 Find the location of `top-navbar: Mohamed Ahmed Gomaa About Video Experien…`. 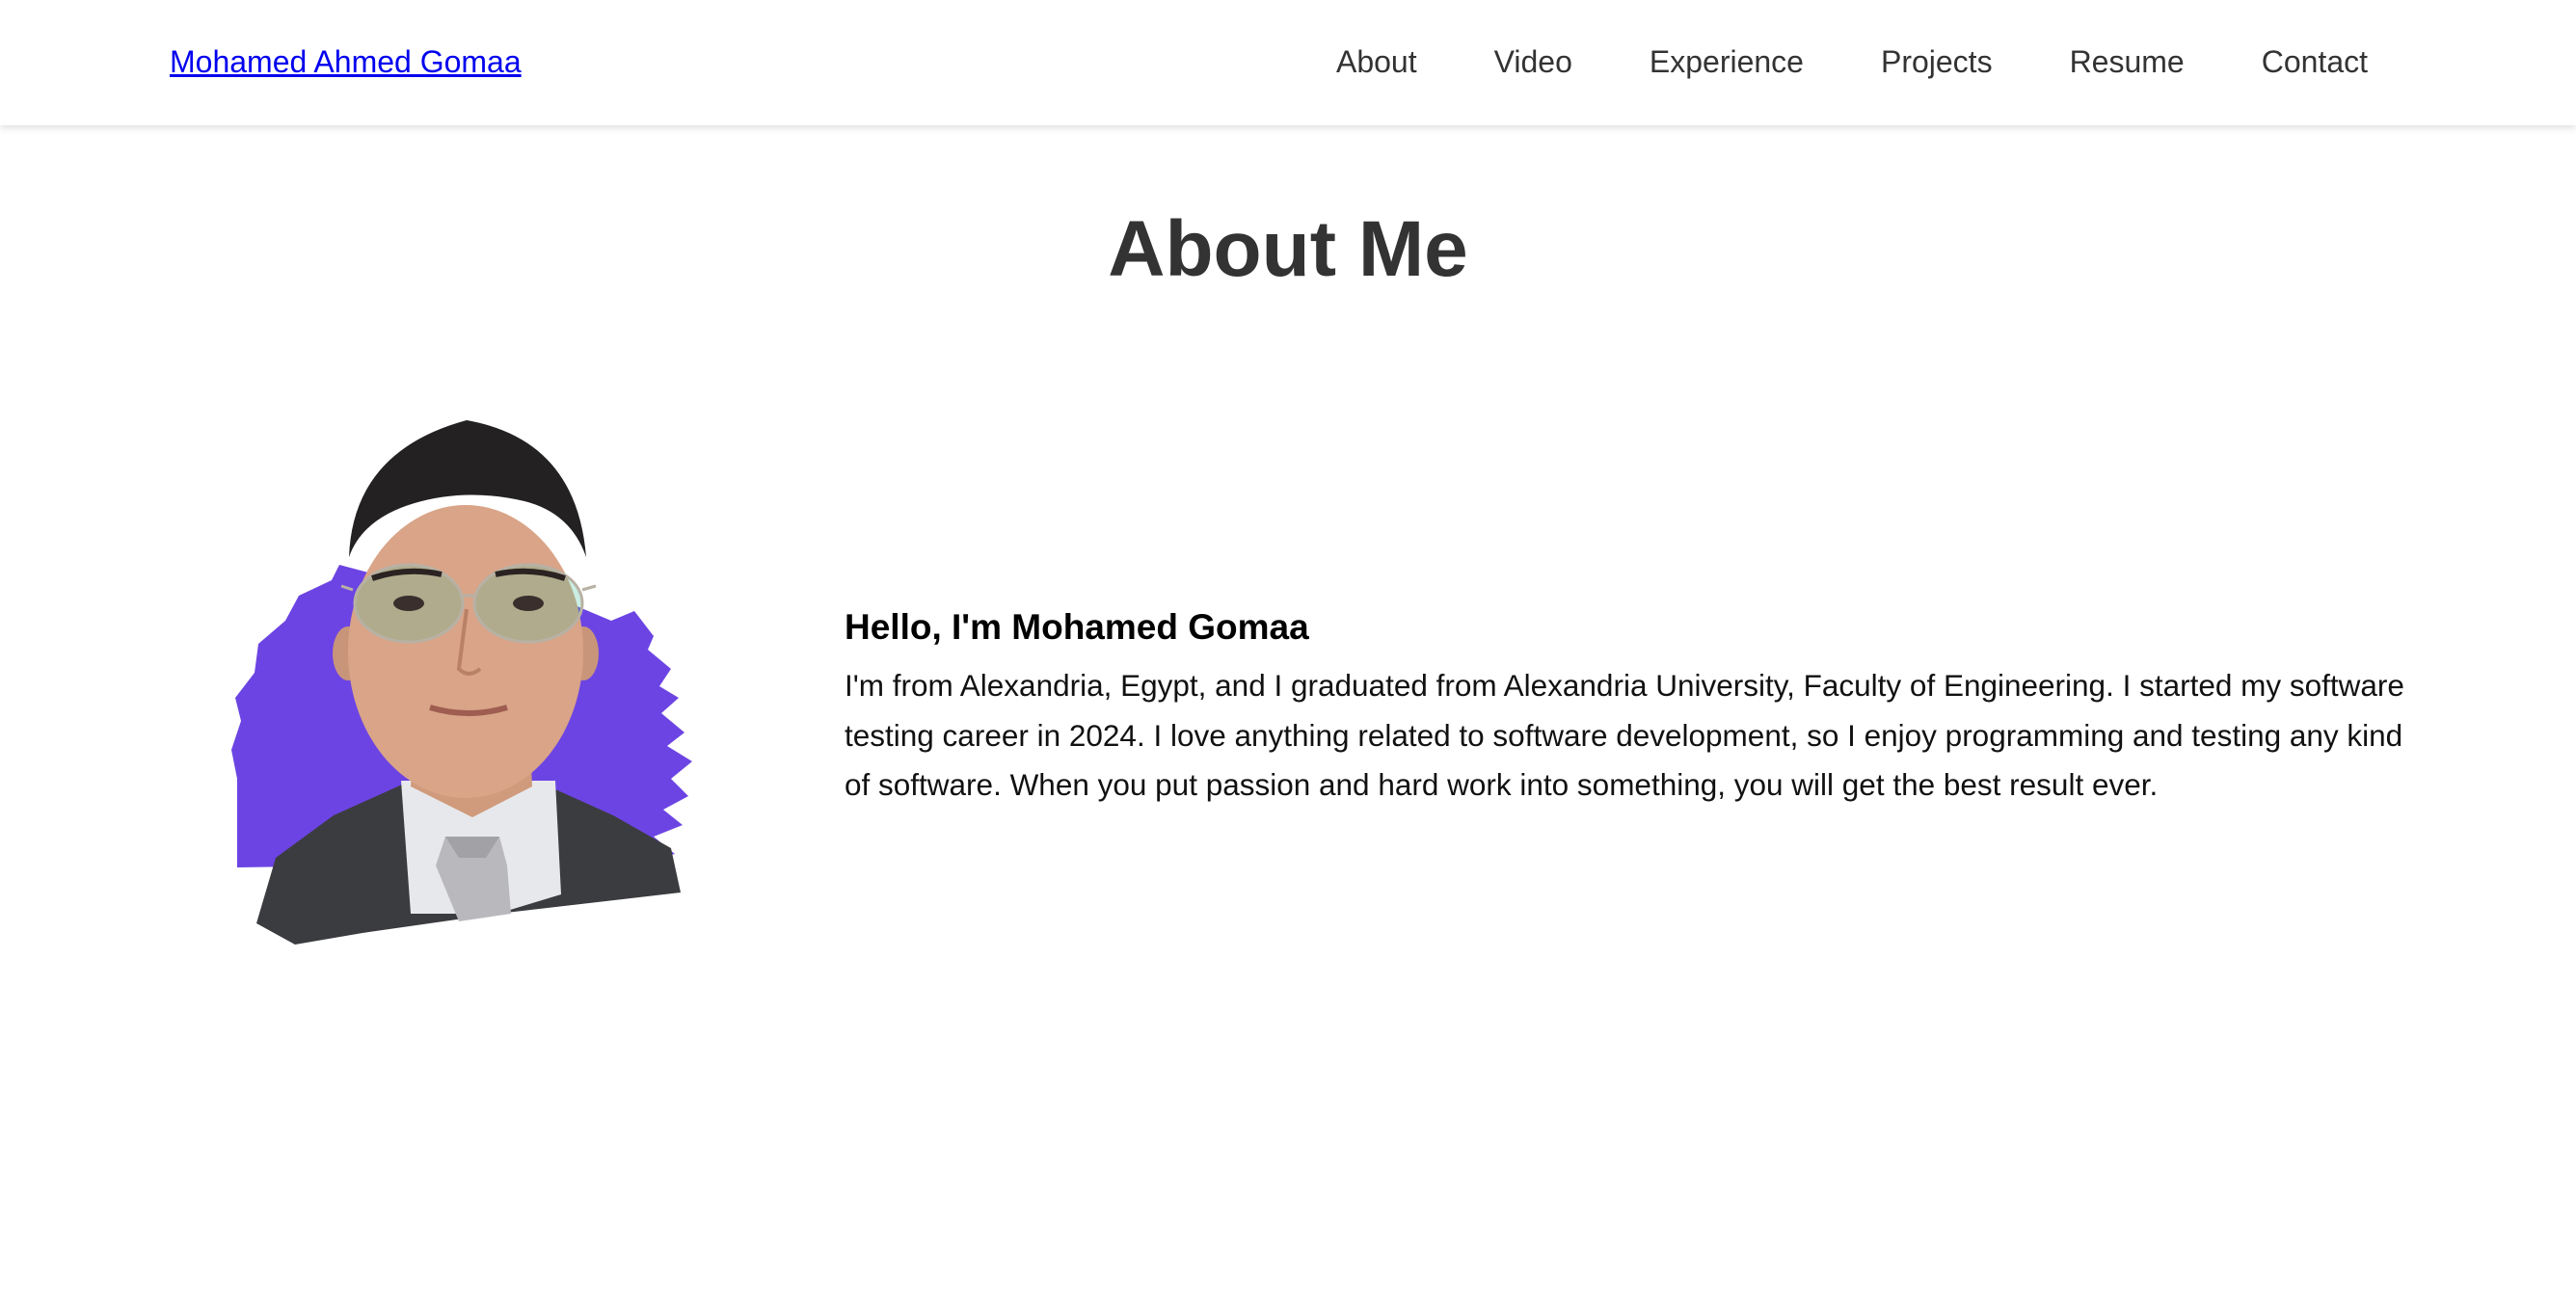

top-navbar: Mohamed Ahmed Gomaa About Video Experien… is located at coordinates (1288, 63).